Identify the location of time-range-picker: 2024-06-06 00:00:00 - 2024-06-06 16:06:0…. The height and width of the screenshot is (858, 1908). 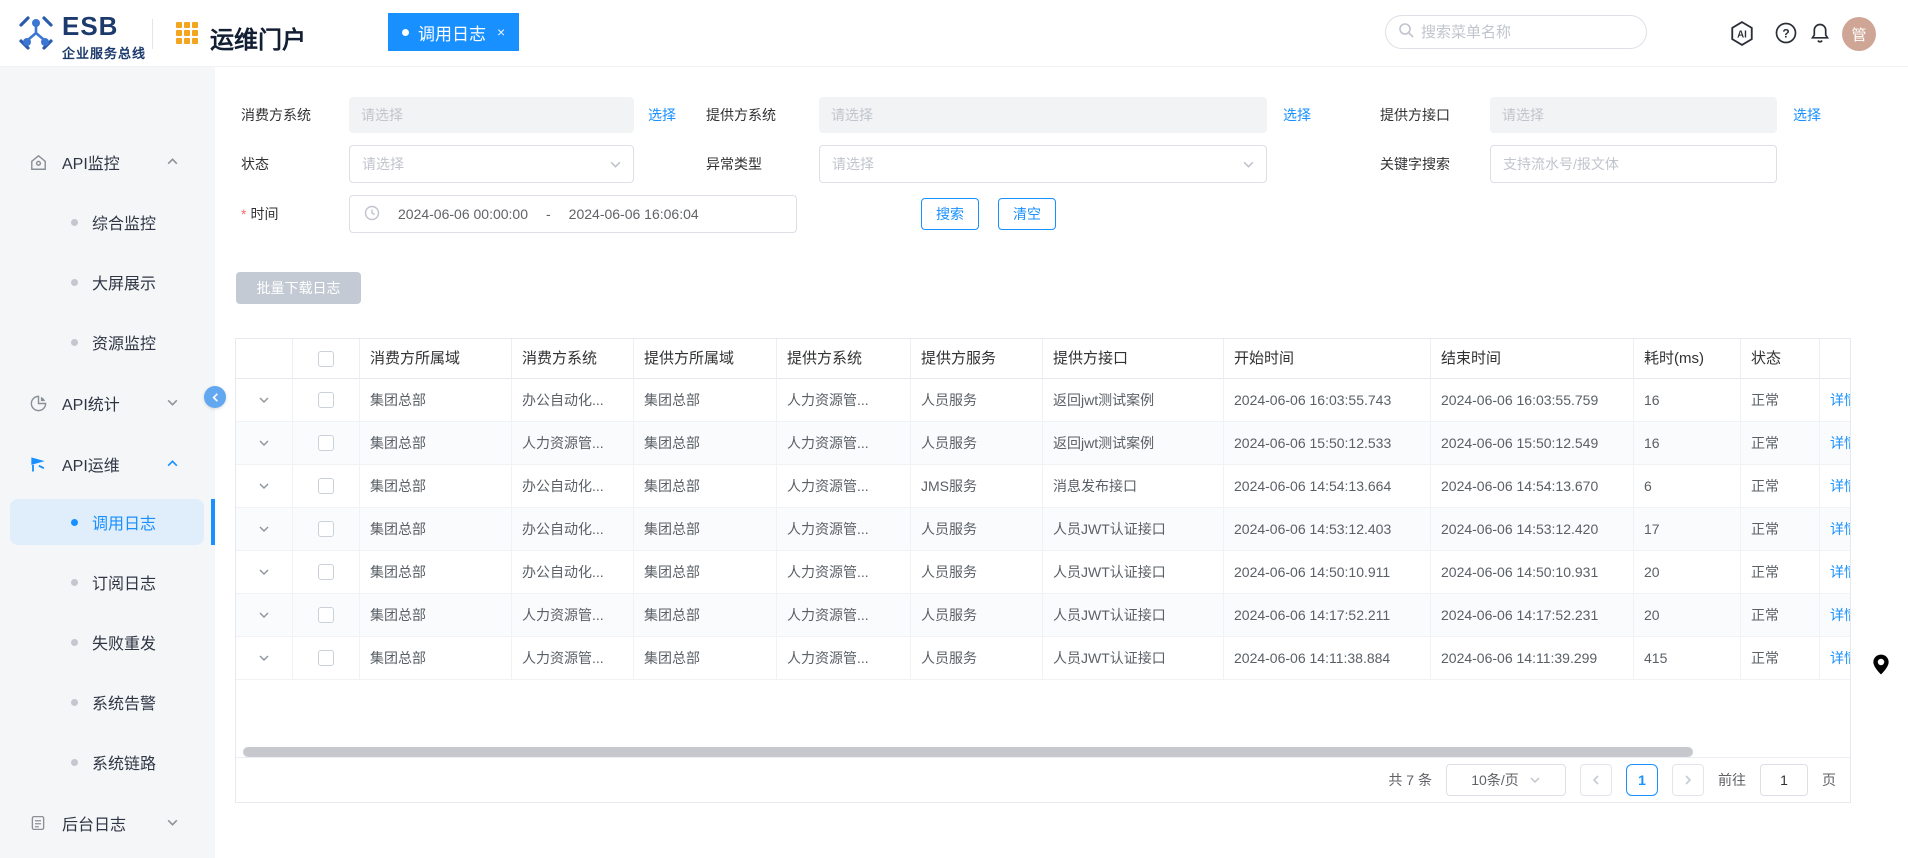
(573, 214).